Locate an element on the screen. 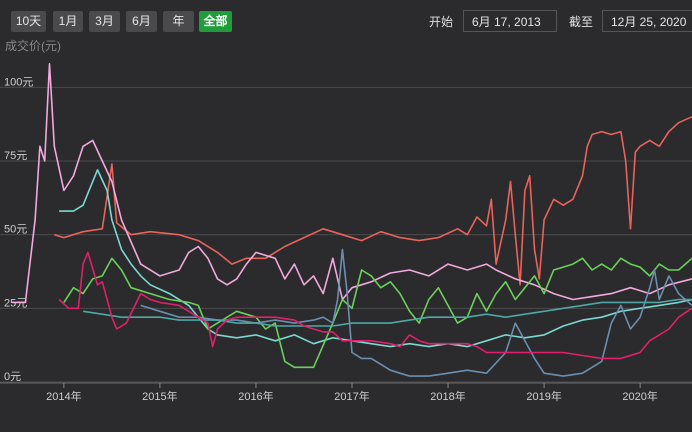 The width and height of the screenshot is (692, 432). x-tick-label: 2017年 is located at coordinates (351, 396).